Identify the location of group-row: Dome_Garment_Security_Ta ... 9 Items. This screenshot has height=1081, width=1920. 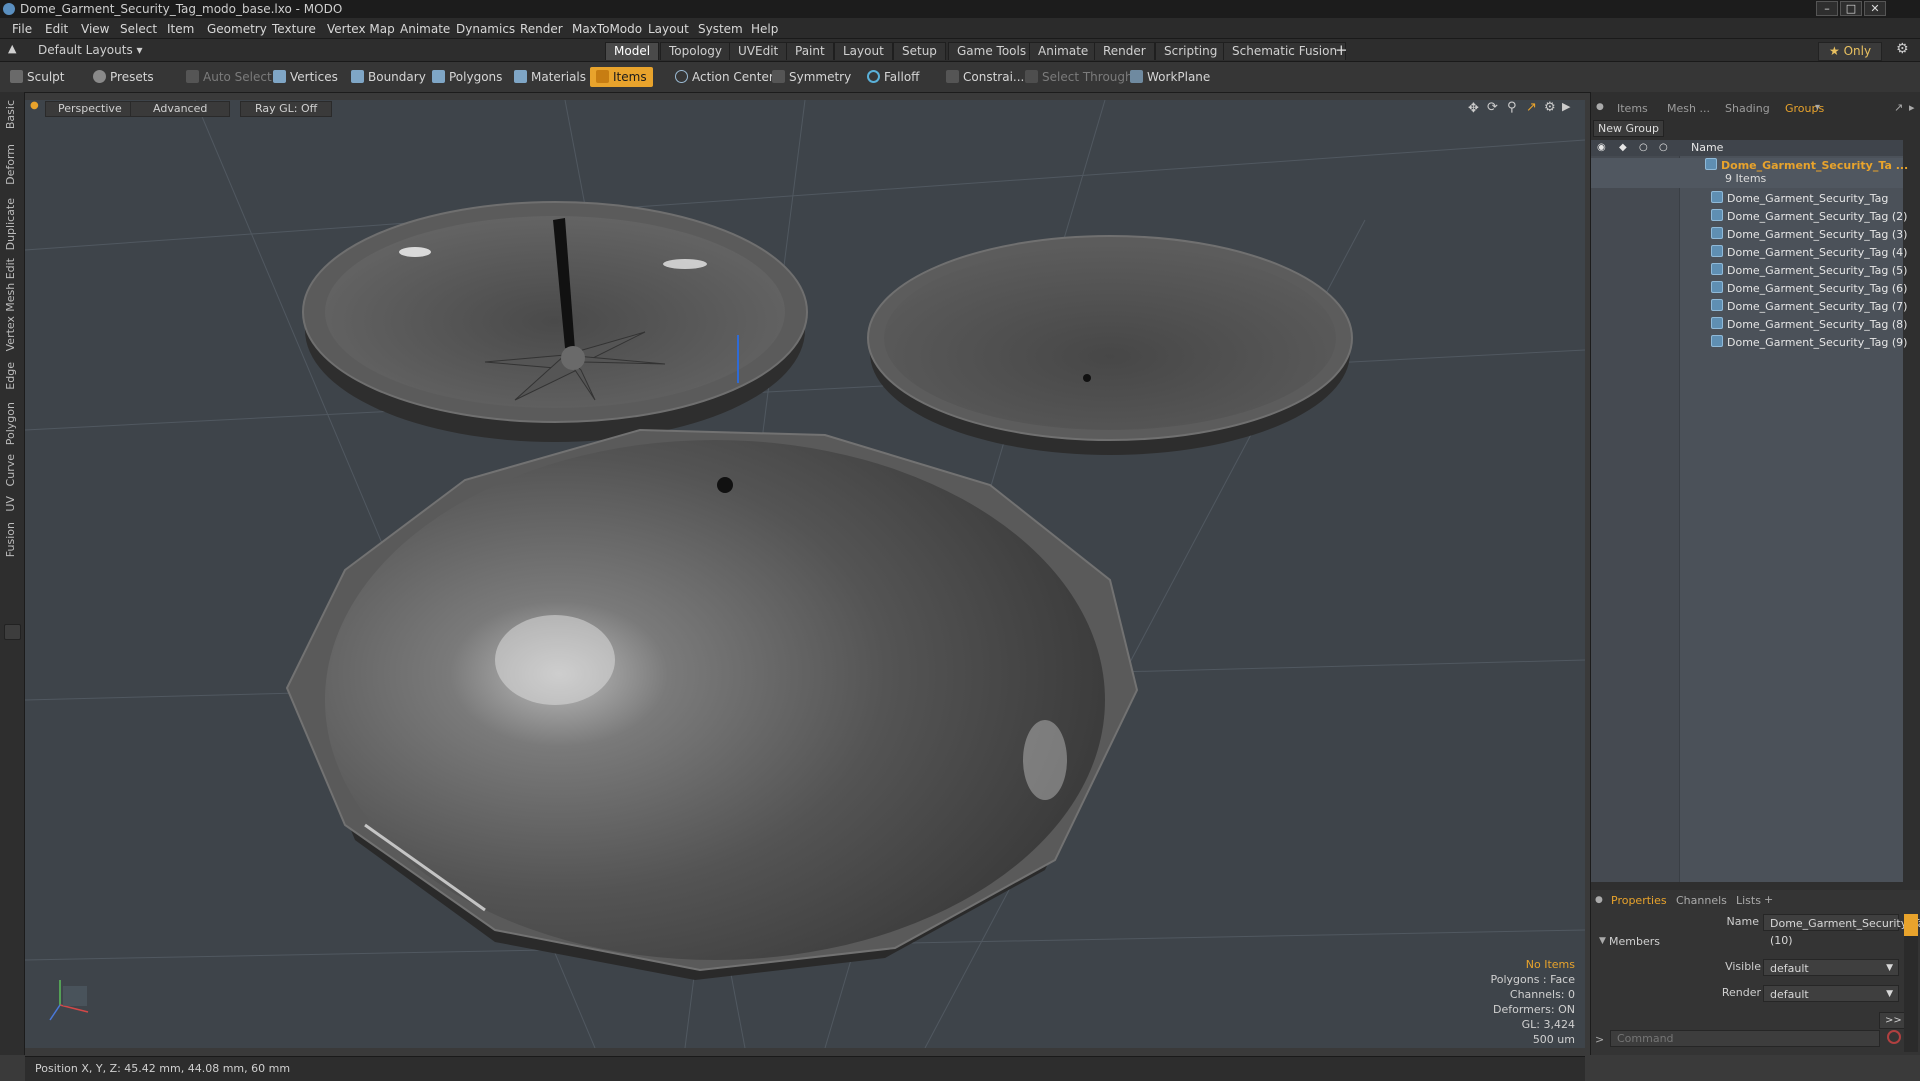
(1749, 173).